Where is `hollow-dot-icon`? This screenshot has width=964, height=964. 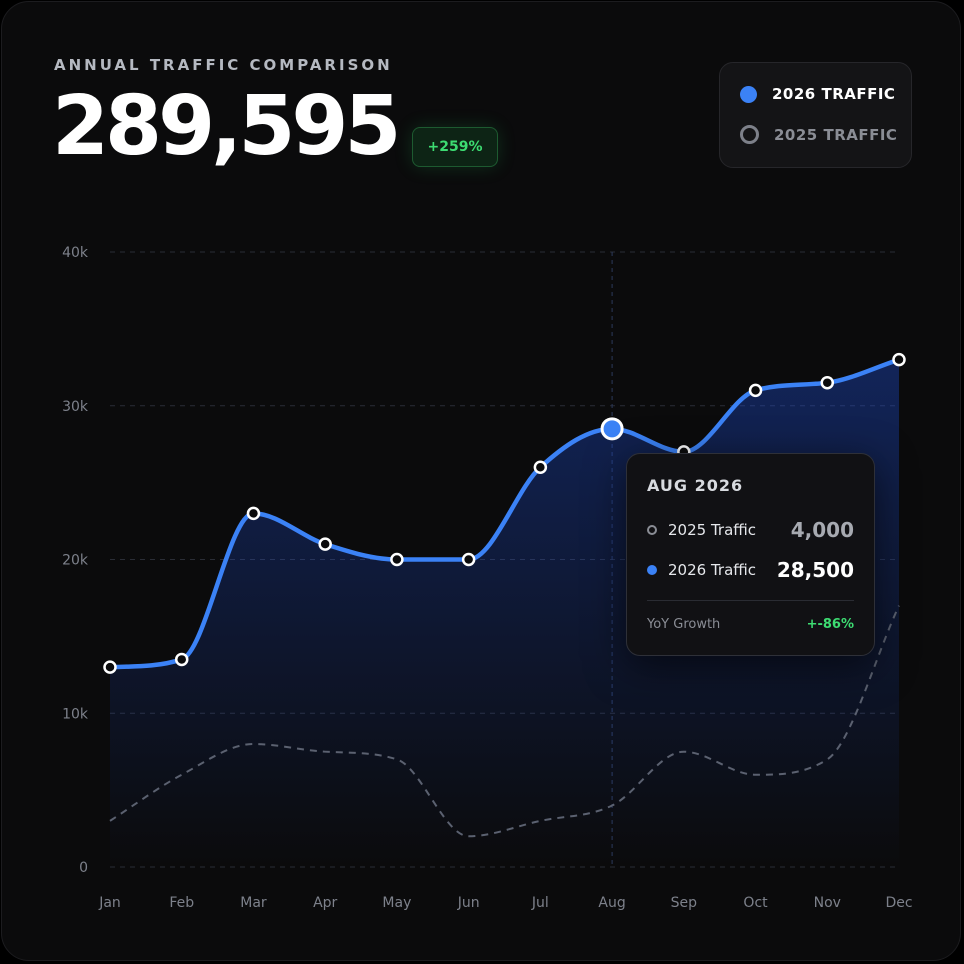 hollow-dot-icon is located at coordinates (652, 530).